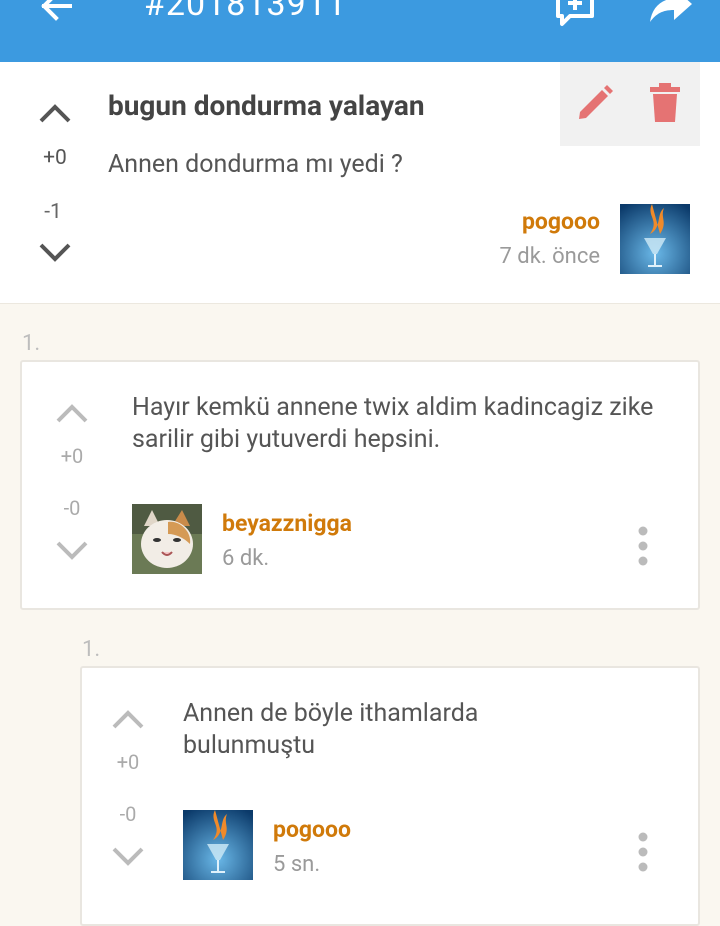 This screenshot has height=926, width=720. What do you see at coordinates (53, 212) in the screenshot?
I see `topic-downvote-count: -1` at bounding box center [53, 212].